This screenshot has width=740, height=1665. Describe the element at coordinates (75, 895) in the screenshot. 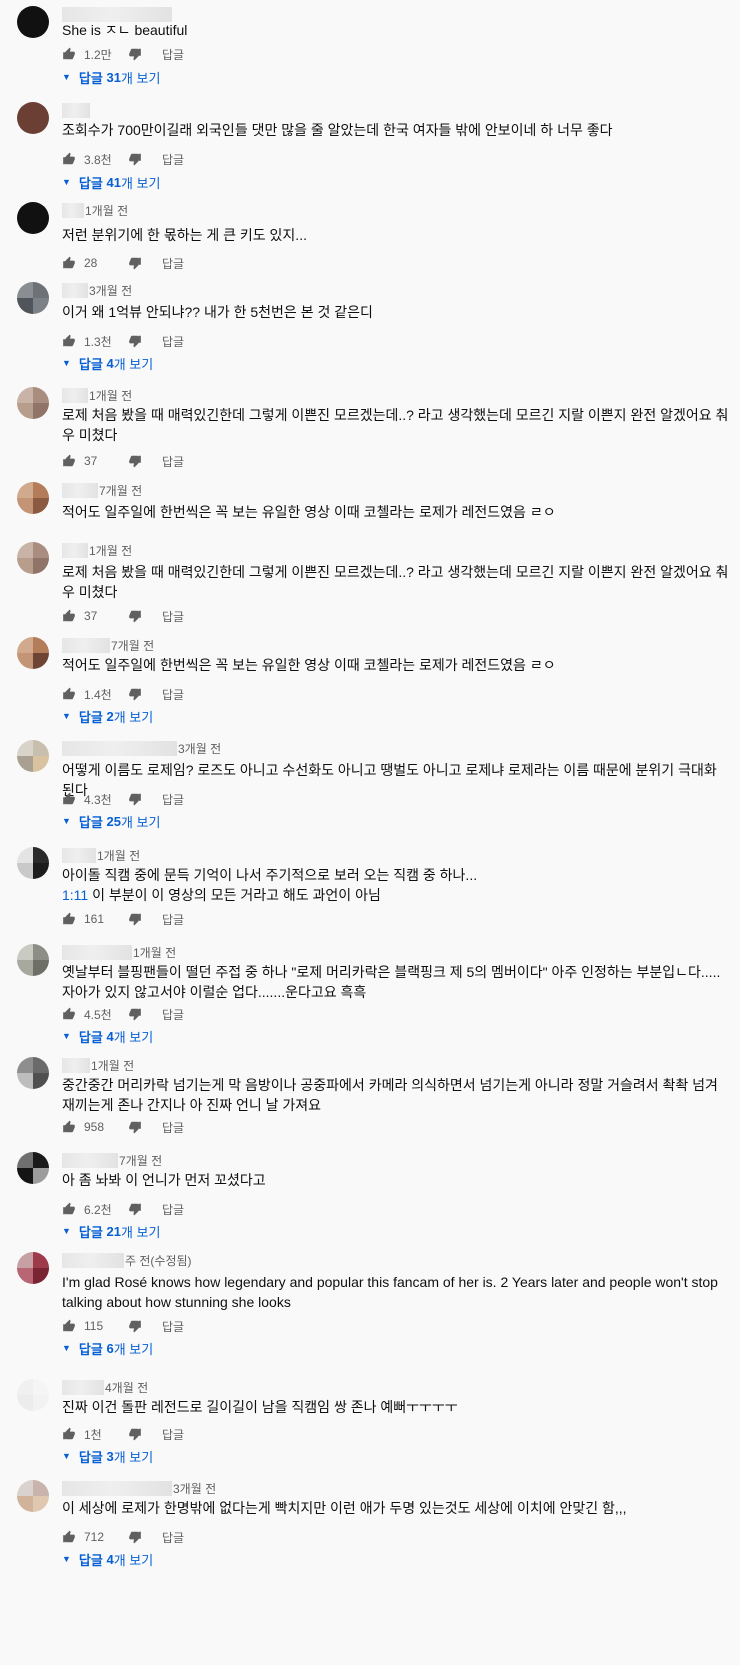

I see `timestamp-link: 1:11` at that location.